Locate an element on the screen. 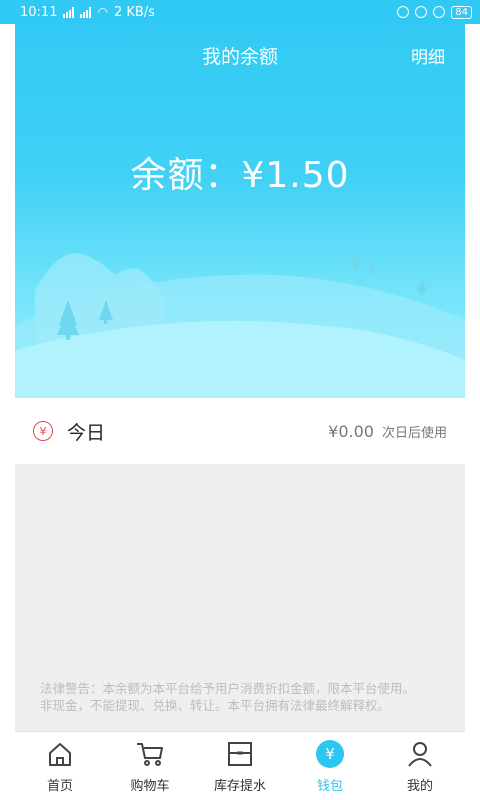 This screenshot has height=800, width=480. inventory-icon is located at coordinates (240, 754).